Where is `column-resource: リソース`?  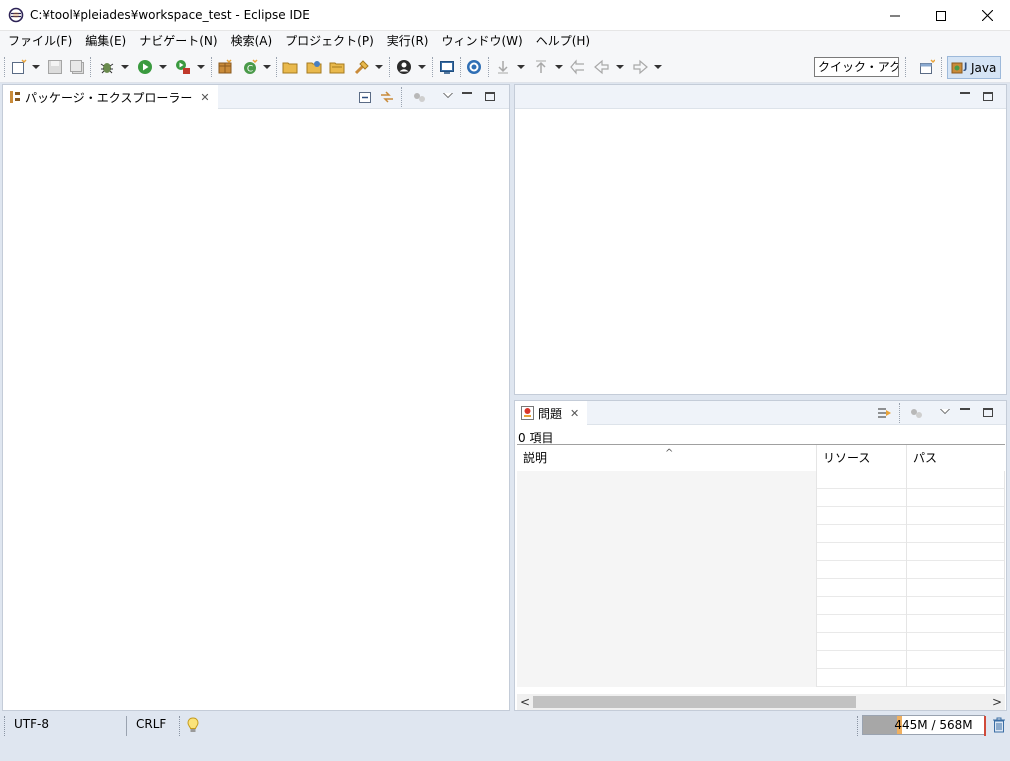 column-resource: リソース is located at coordinates (862, 458).